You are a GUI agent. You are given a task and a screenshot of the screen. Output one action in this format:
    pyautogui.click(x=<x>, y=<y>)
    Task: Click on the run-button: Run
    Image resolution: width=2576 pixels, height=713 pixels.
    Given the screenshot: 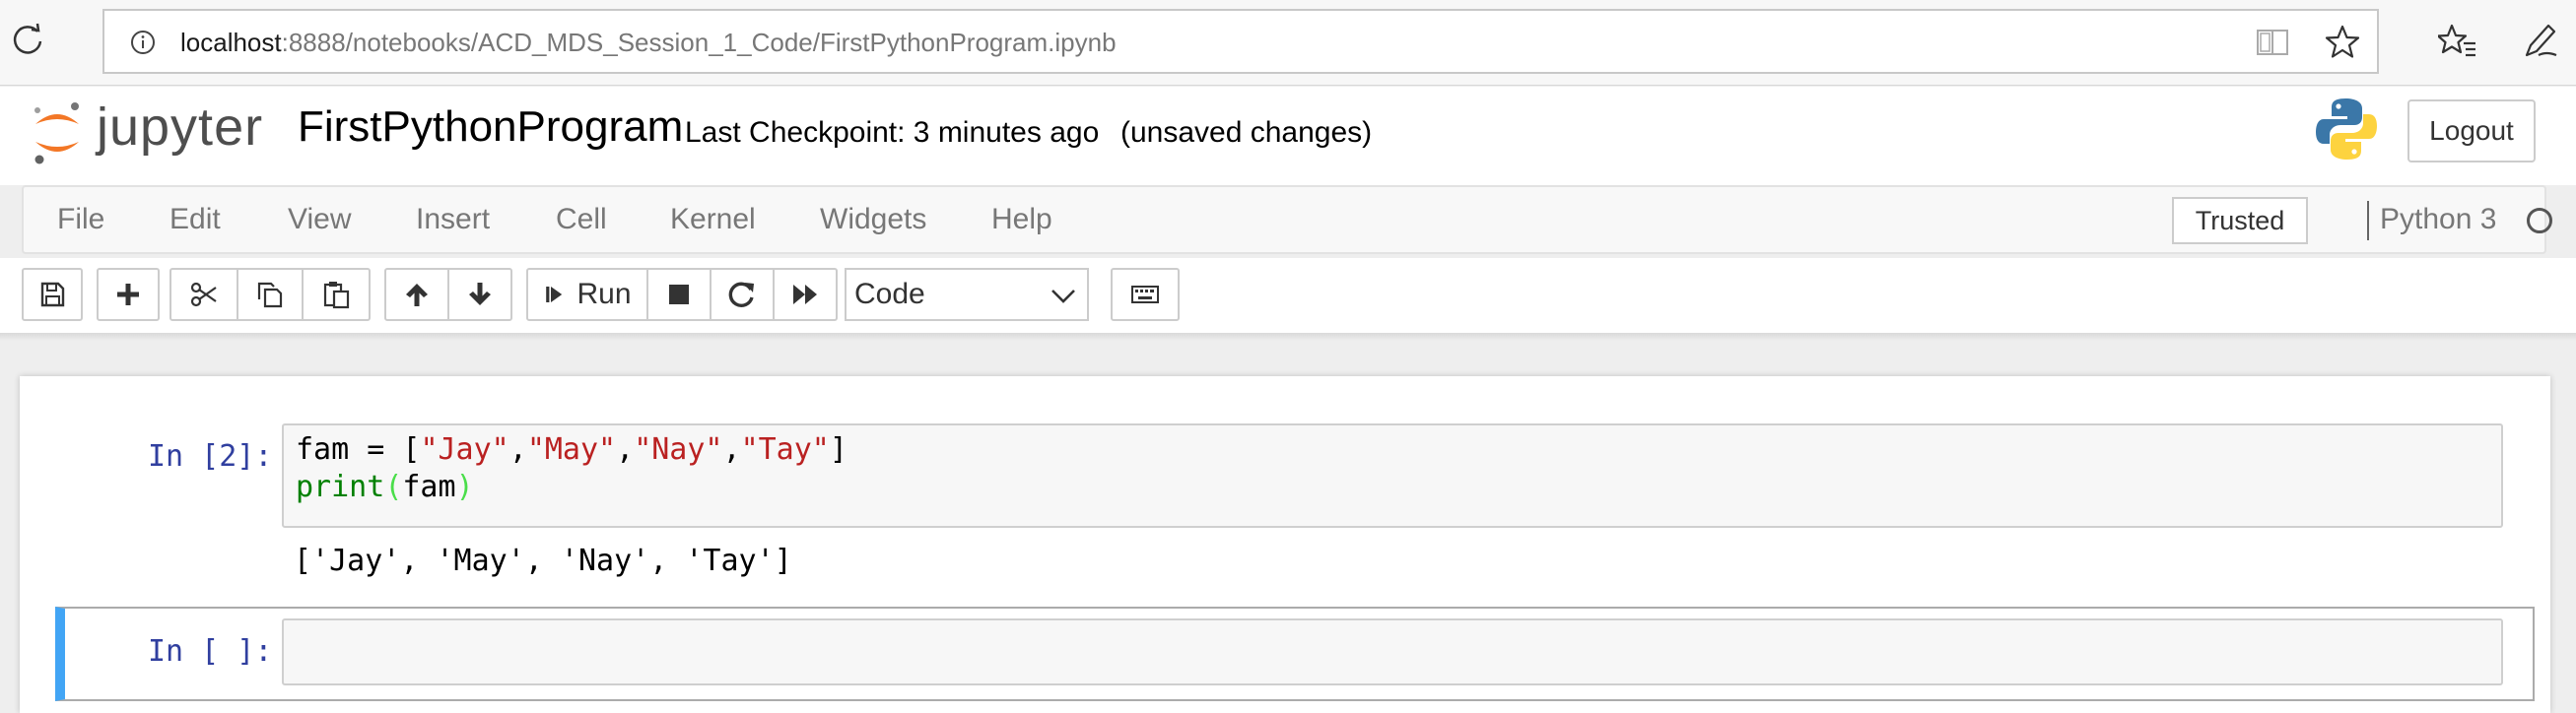 What is the action you would take?
    pyautogui.click(x=587, y=294)
    